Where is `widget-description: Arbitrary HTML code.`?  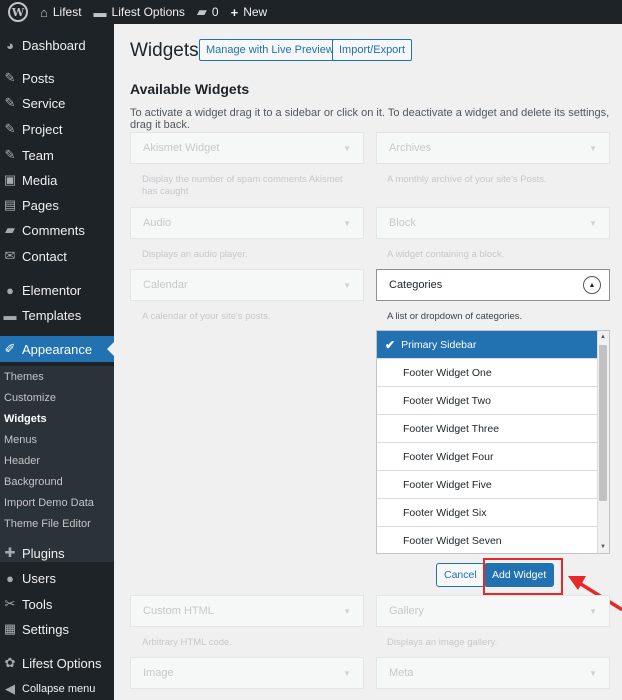 widget-description: Arbitrary HTML code. is located at coordinates (187, 642).